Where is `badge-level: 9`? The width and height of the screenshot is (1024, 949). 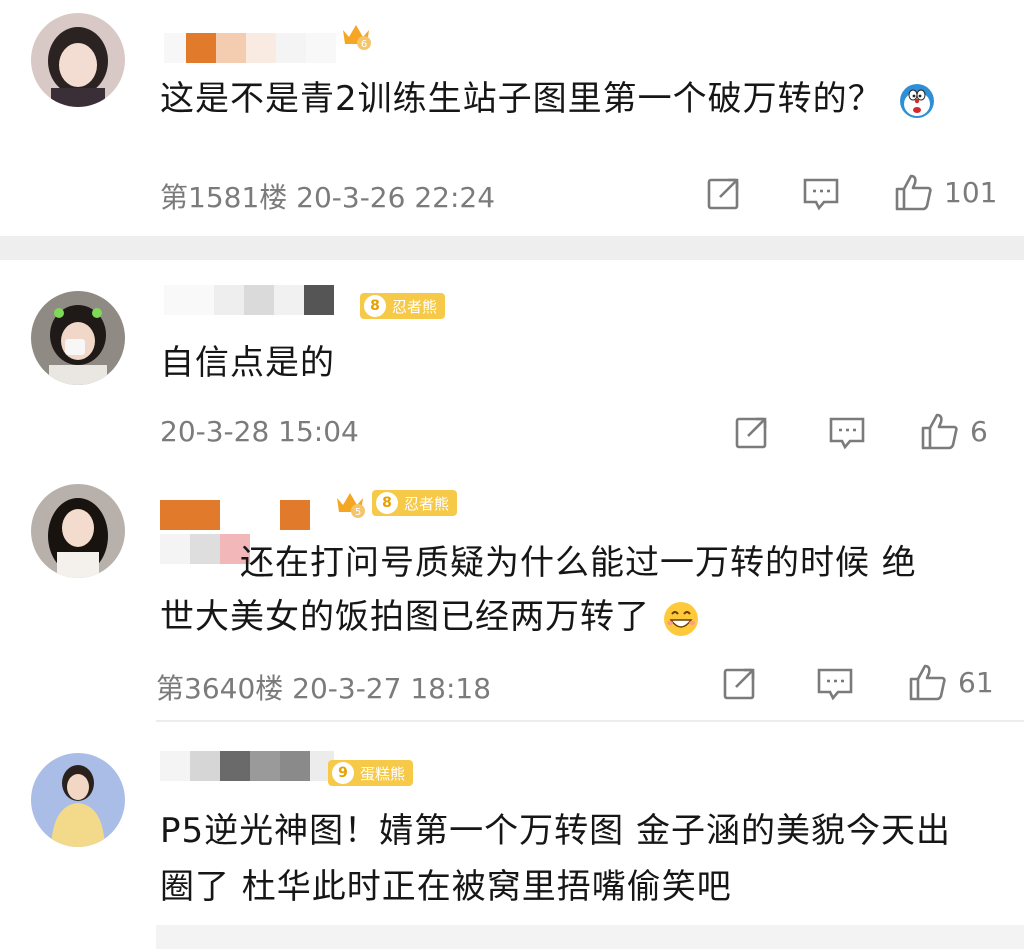
badge-level: 9 is located at coordinates (343, 773).